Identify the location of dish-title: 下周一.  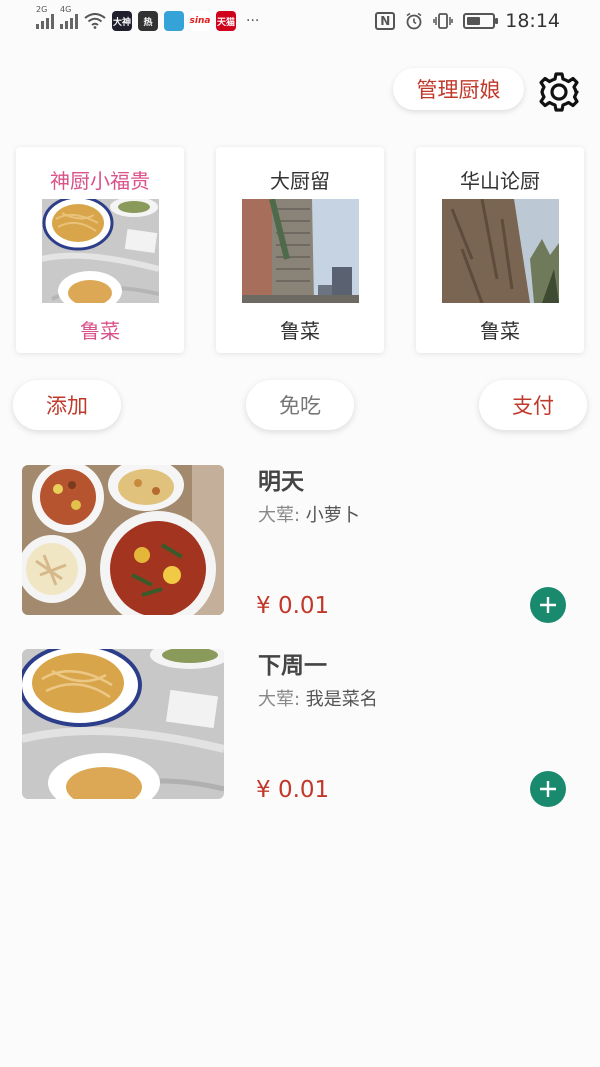
(292, 666).